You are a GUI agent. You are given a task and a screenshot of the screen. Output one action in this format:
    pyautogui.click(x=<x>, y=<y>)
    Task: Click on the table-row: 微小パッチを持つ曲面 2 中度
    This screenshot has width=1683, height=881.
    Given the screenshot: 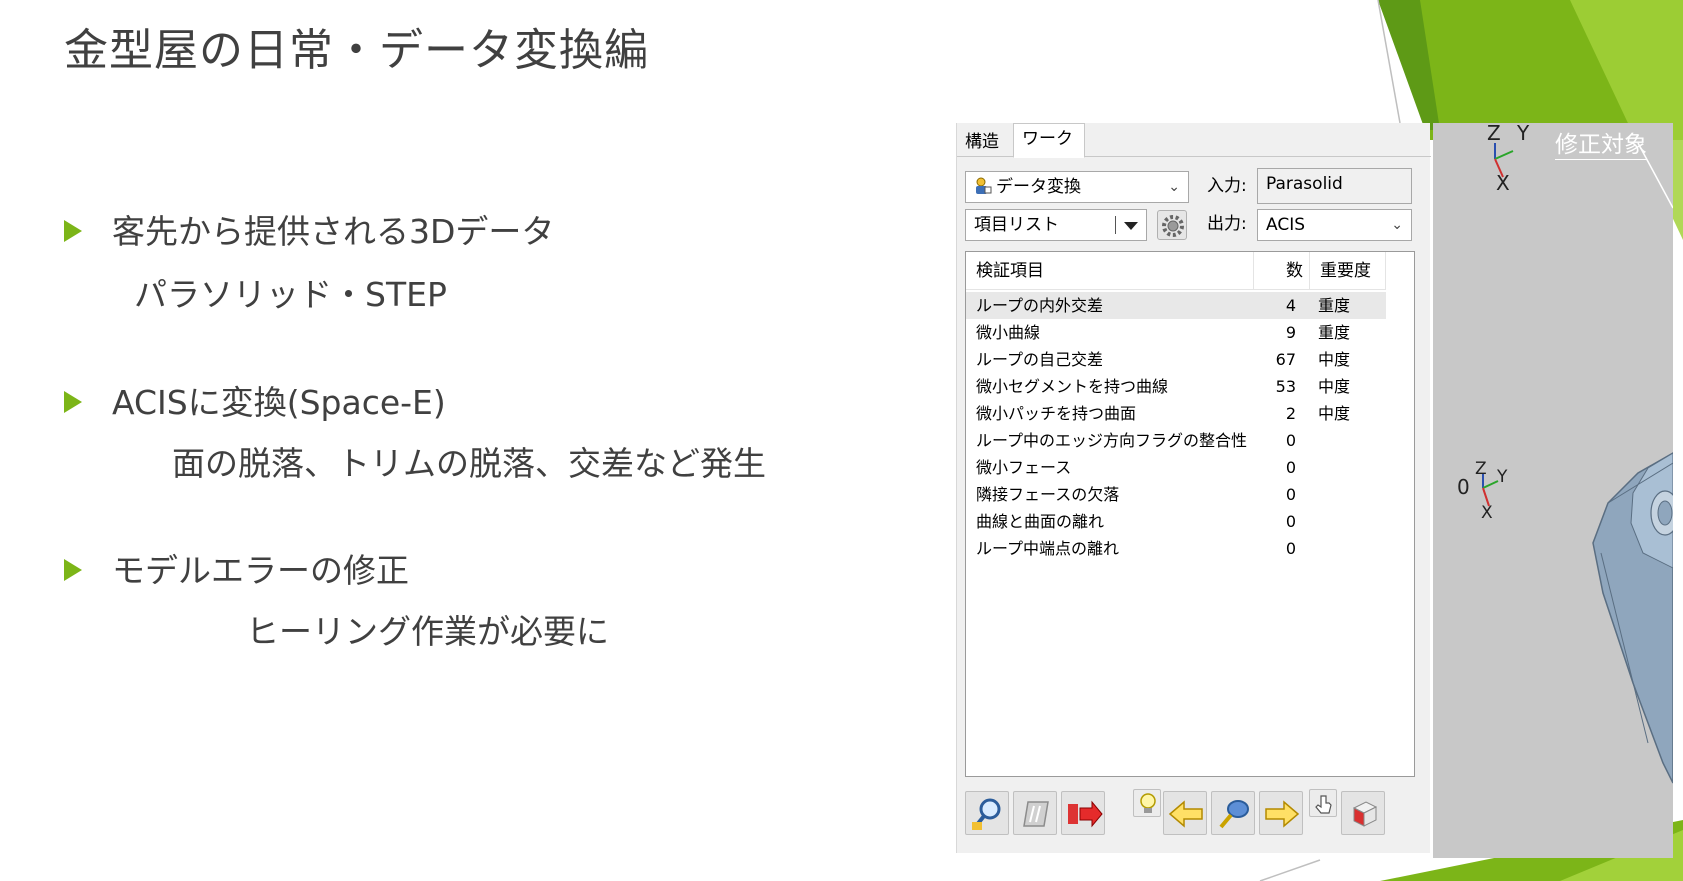 What is the action you would take?
    pyautogui.click(x=1176, y=413)
    